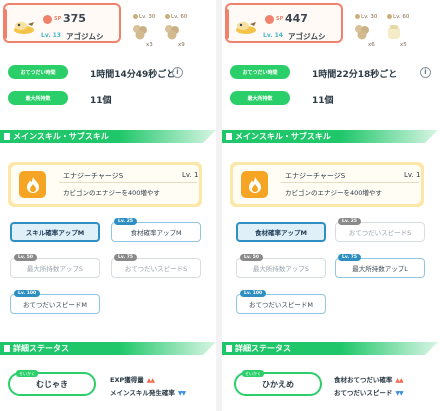 The height and width of the screenshot is (411, 440). Describe the element at coordinates (27, 373) in the screenshot. I see `nature-tag: せいかく` at that location.